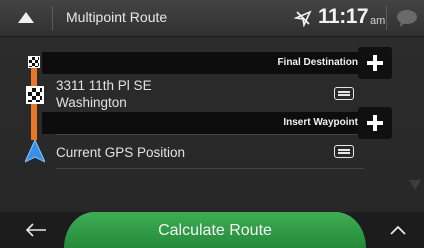 This screenshot has height=248, width=424. What do you see at coordinates (407, 18) in the screenshot?
I see `message-icon` at bounding box center [407, 18].